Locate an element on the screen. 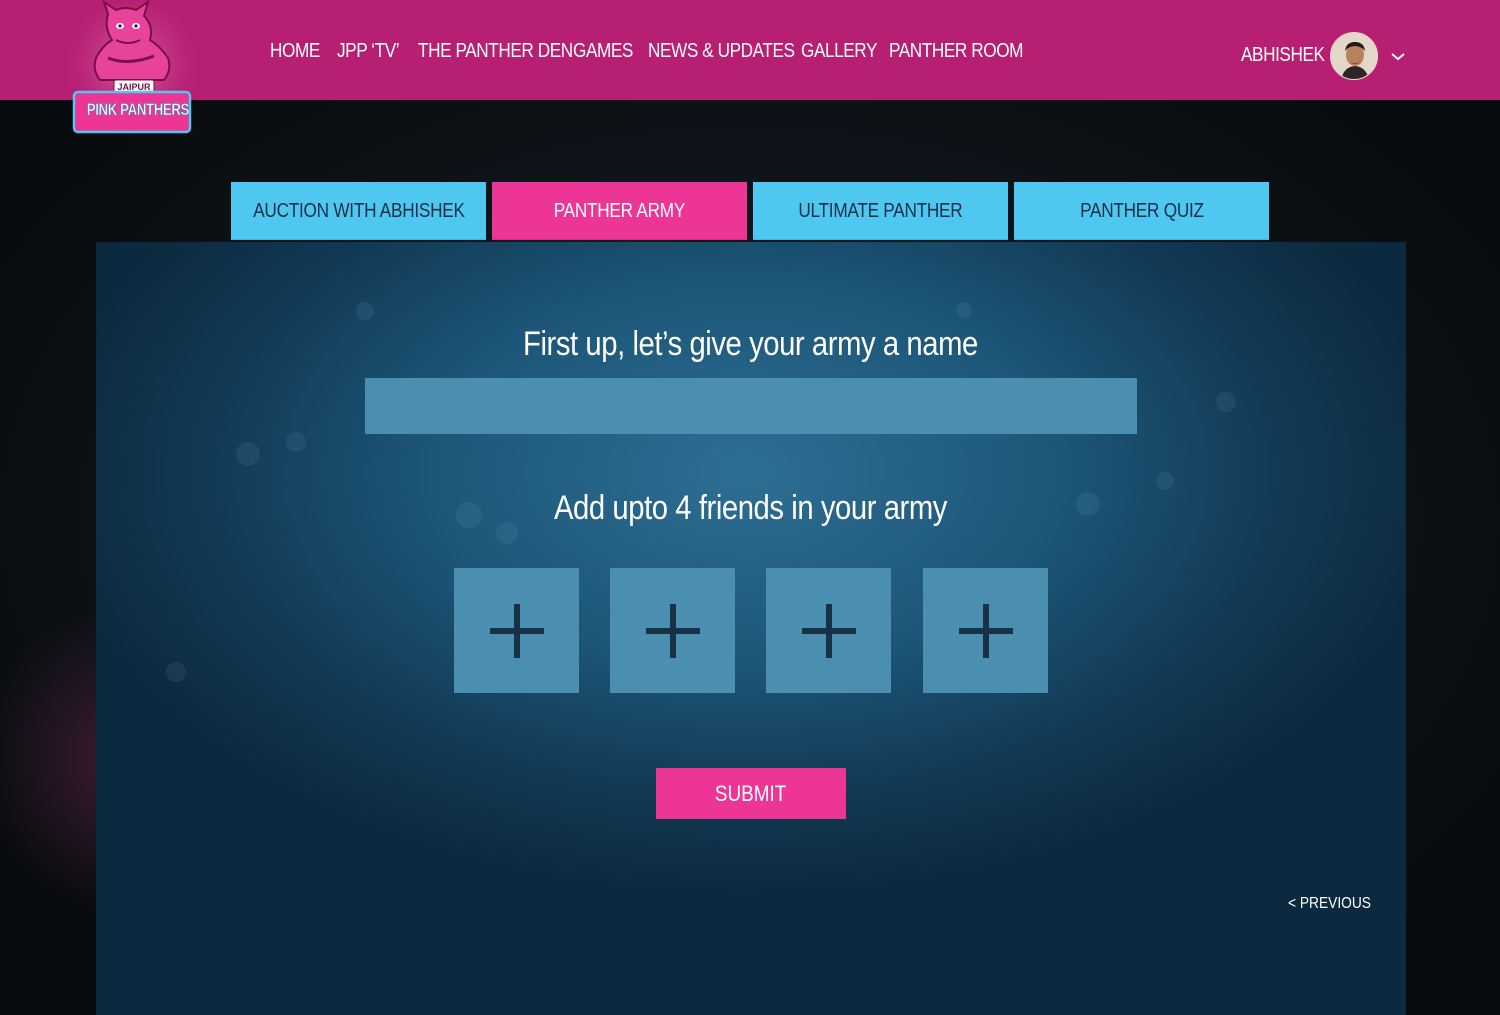 This screenshot has width=1500, height=1015. avatar-image is located at coordinates (1354, 56).